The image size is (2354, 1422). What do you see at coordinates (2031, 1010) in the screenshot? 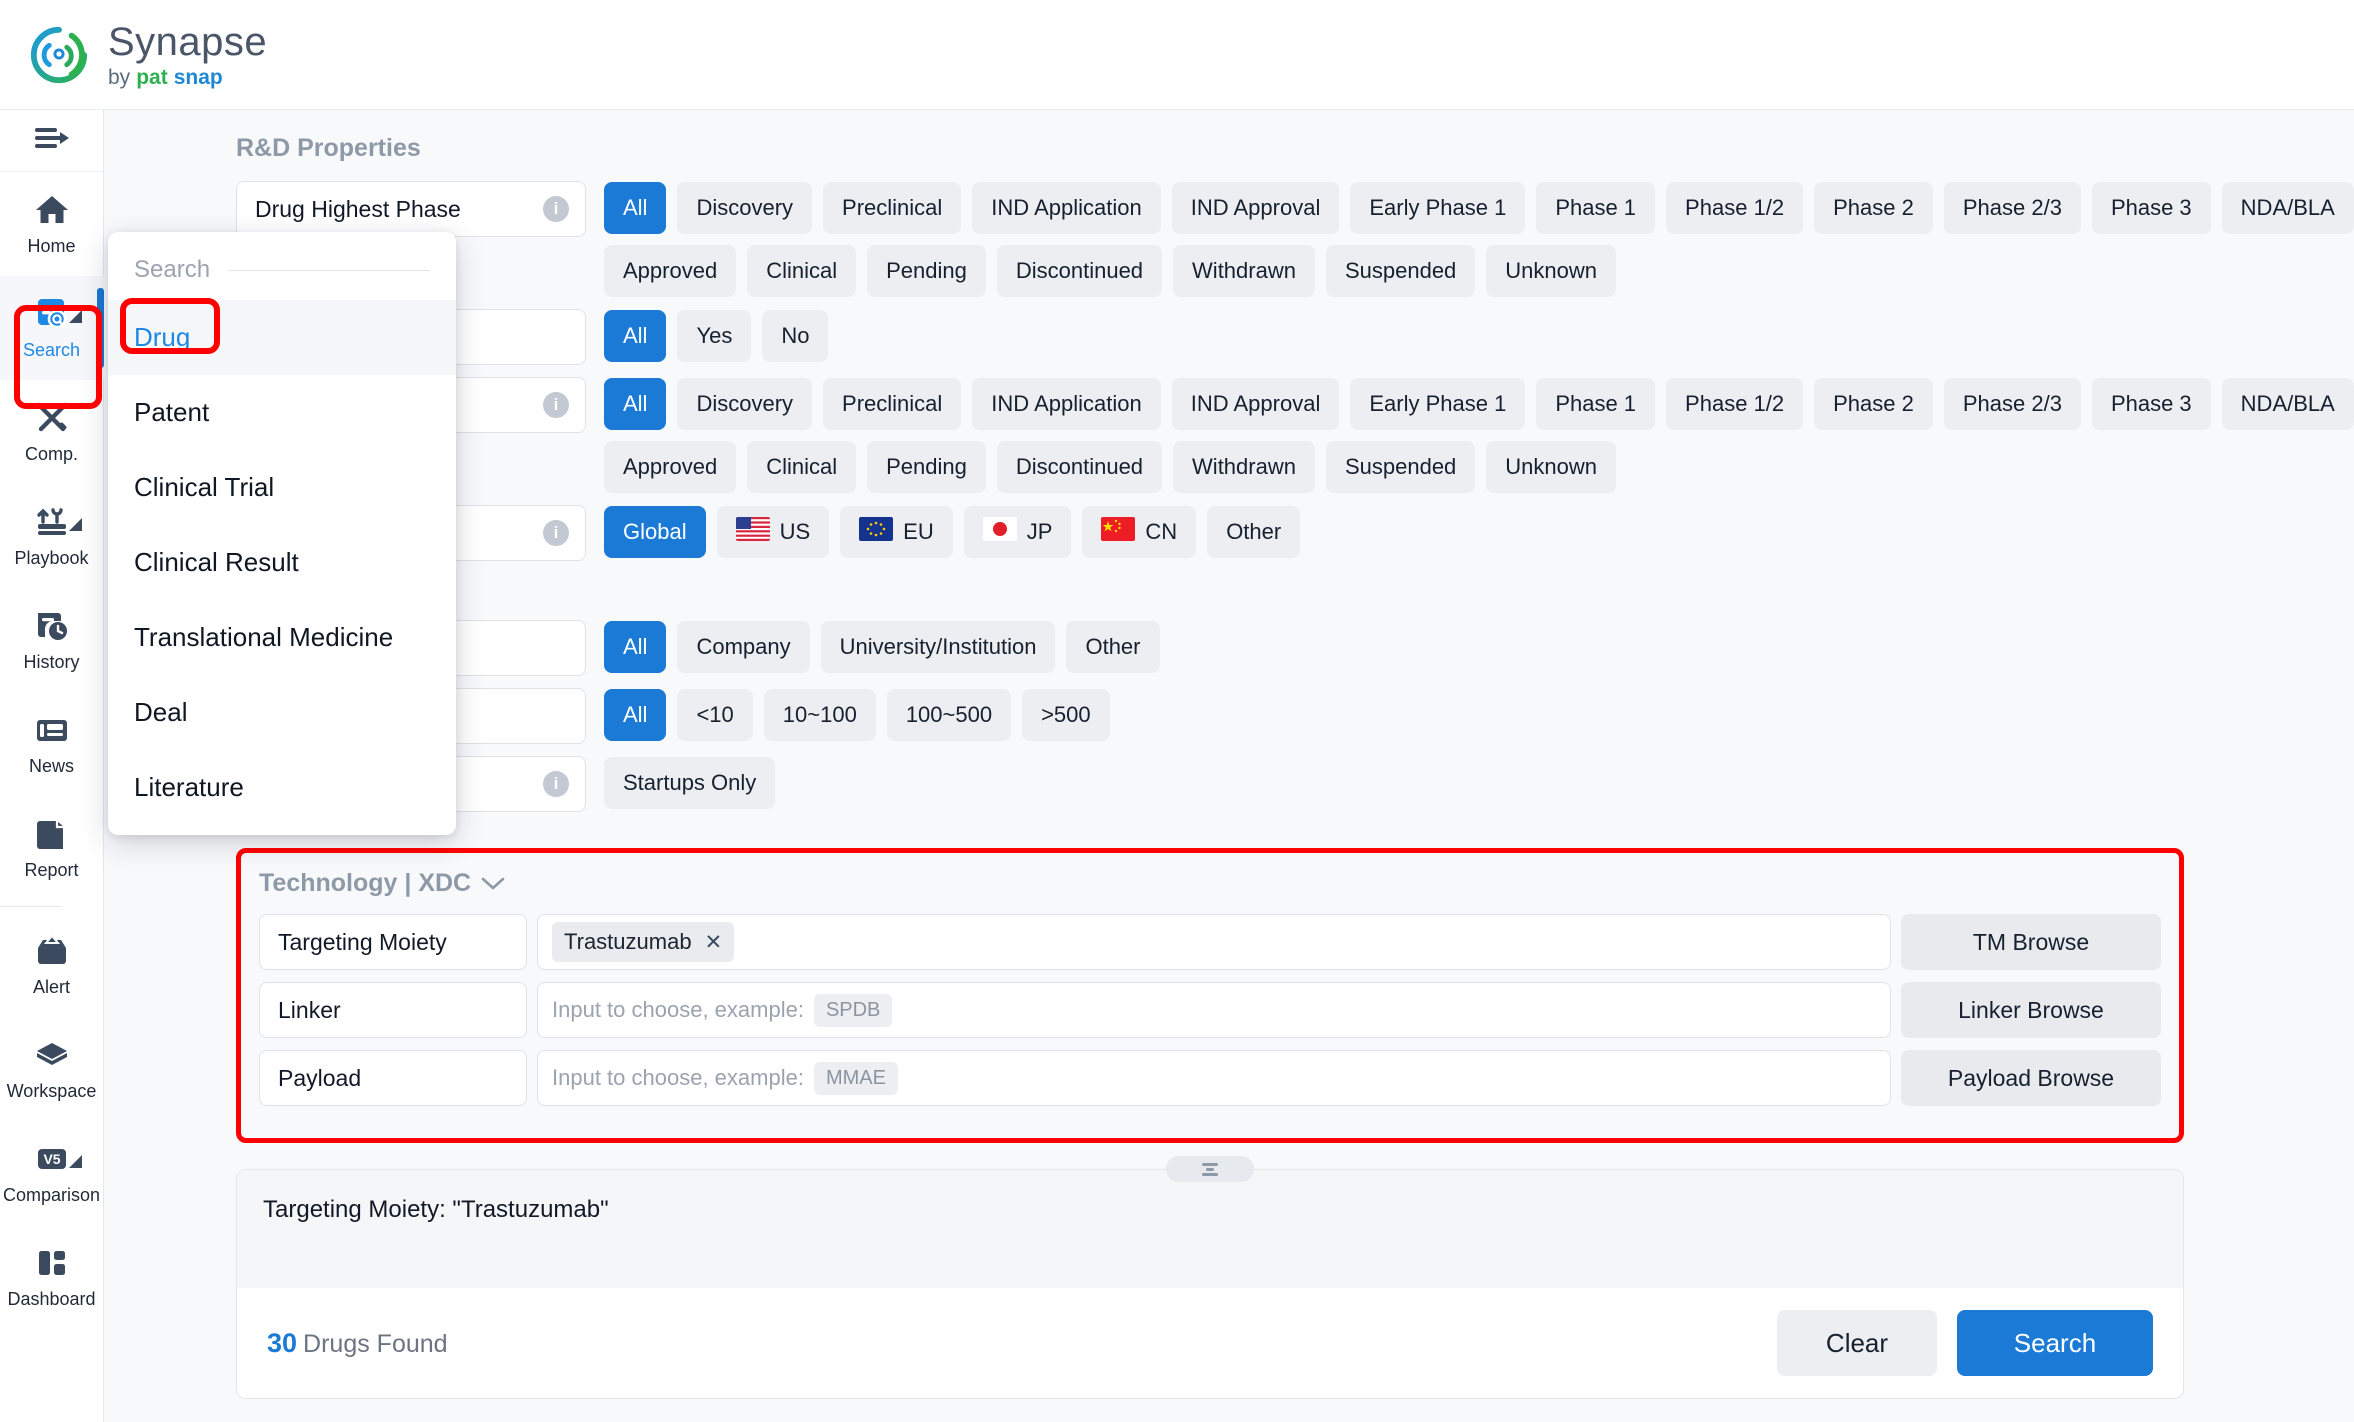
I see `browse-button-linker: Linker Browse` at bounding box center [2031, 1010].